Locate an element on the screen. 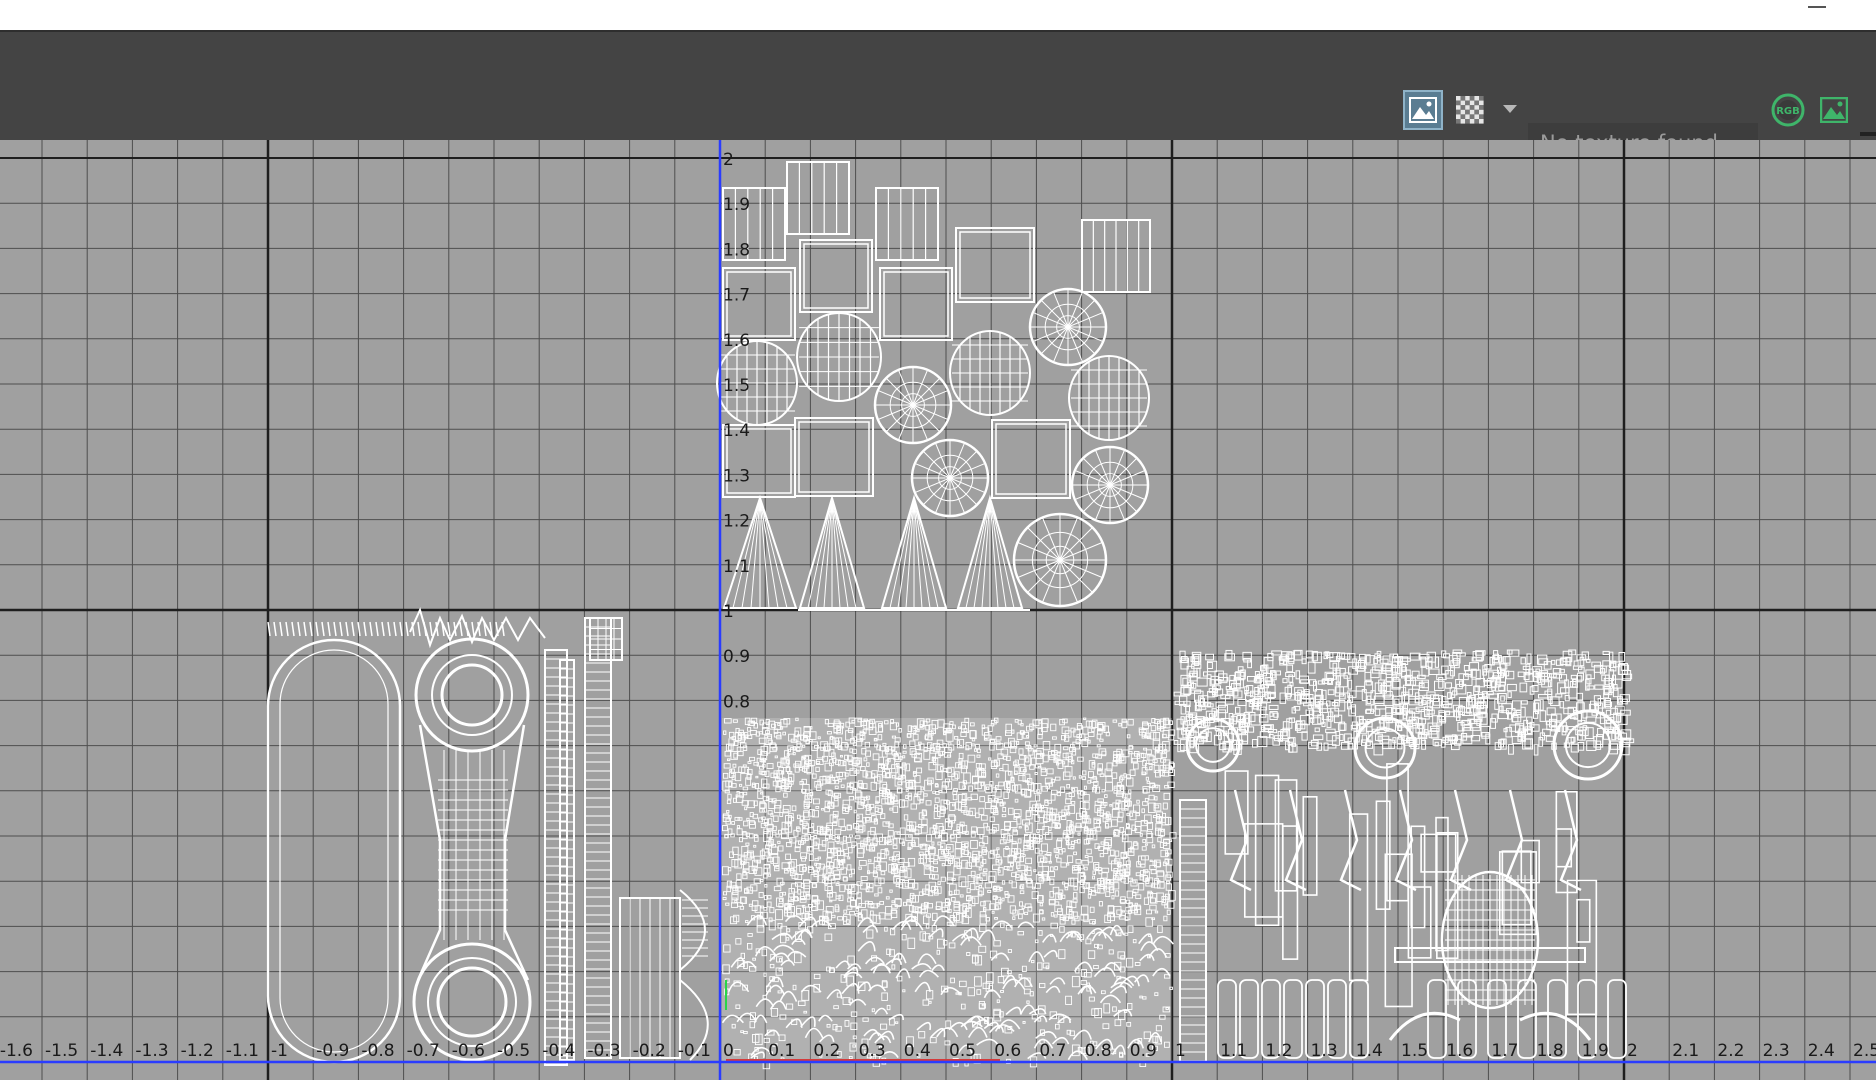  u-axis-label: -1.1 is located at coordinates (242, 1051).